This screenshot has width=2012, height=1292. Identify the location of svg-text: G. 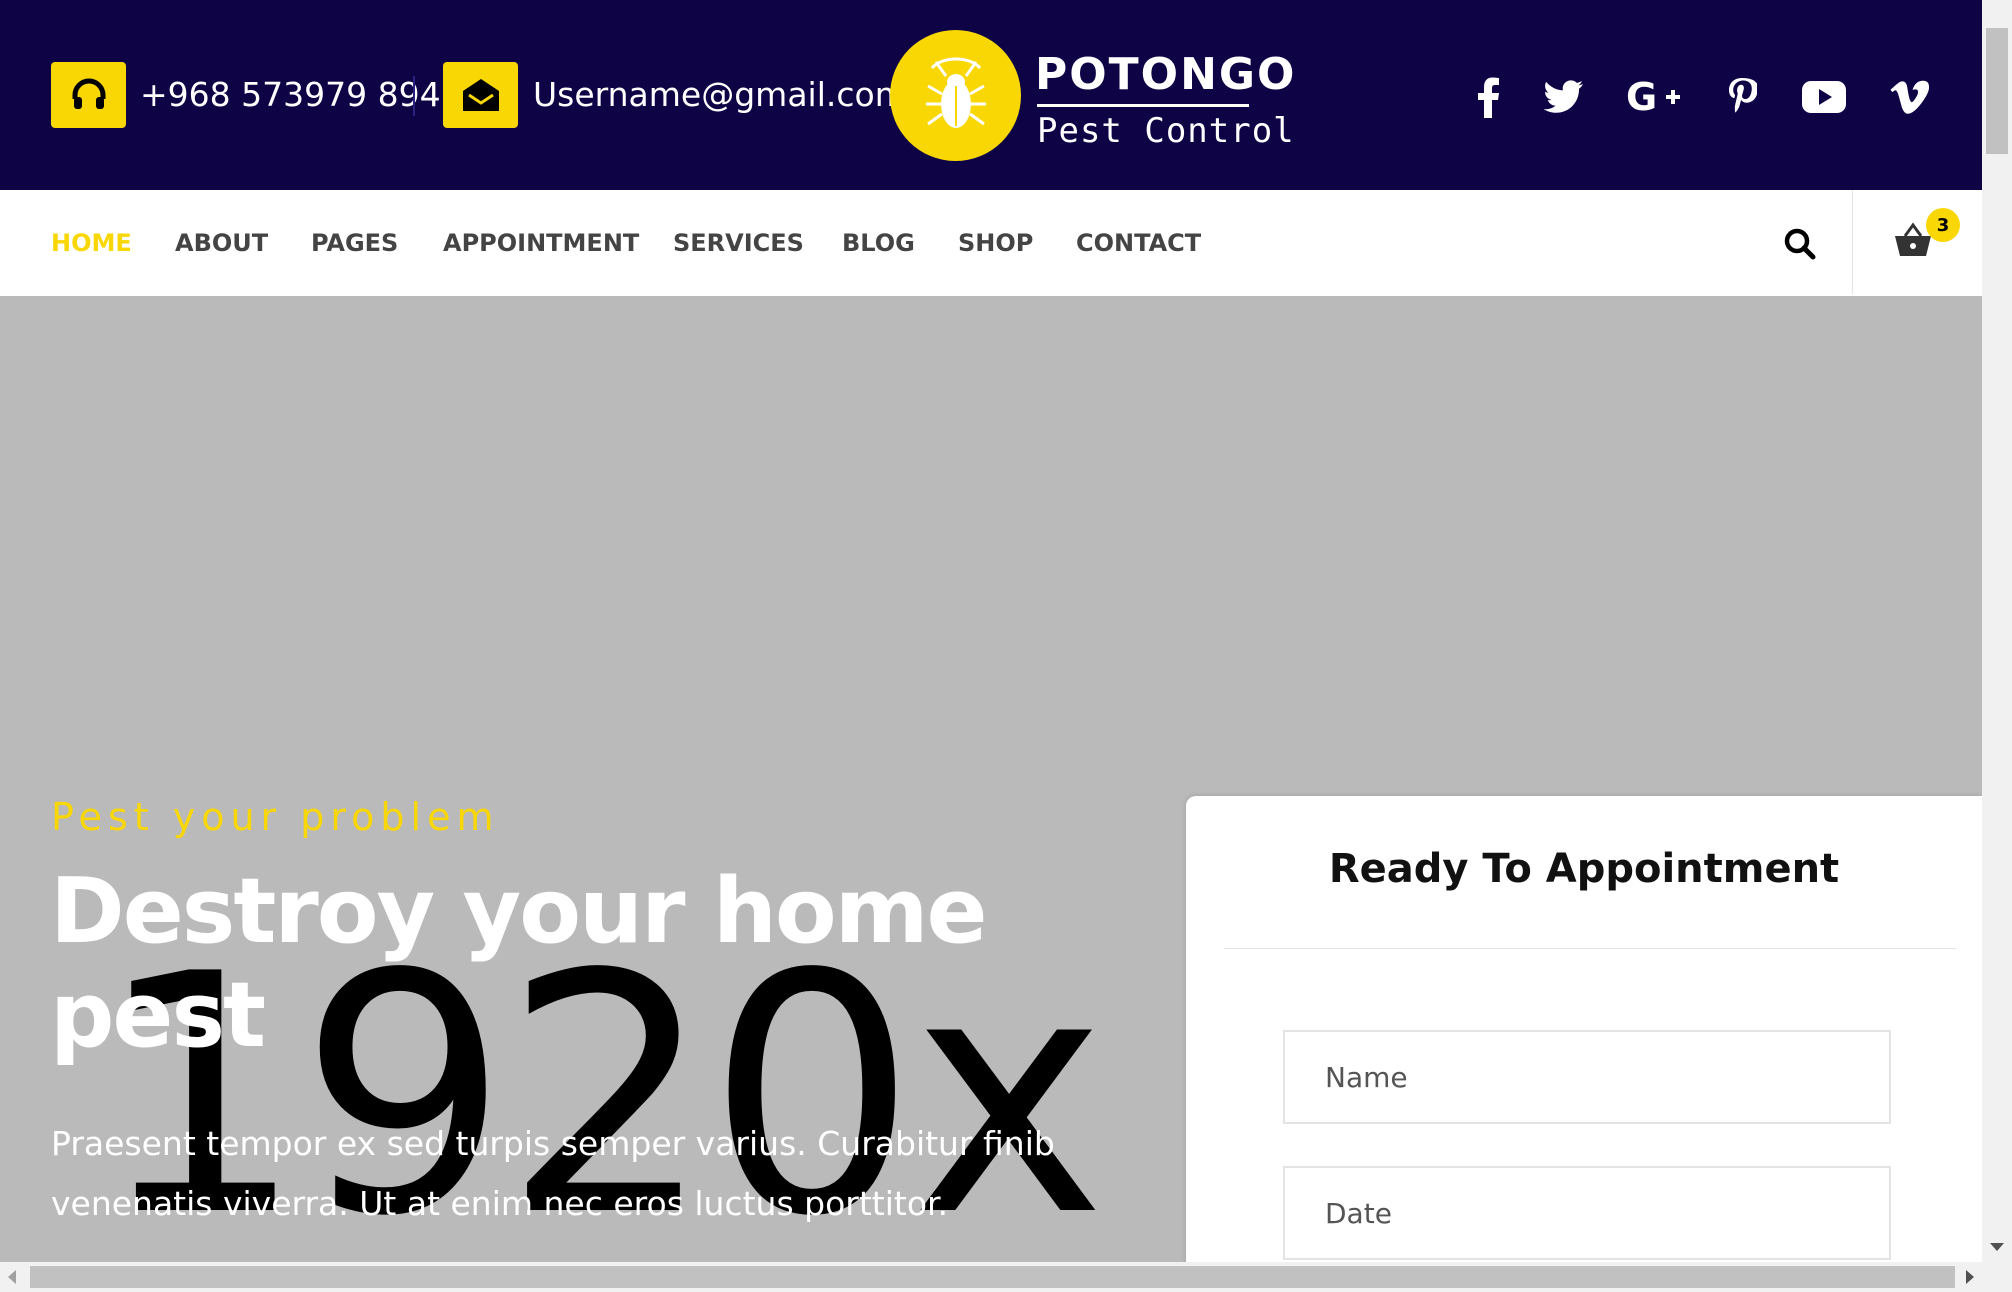
(1641, 97).